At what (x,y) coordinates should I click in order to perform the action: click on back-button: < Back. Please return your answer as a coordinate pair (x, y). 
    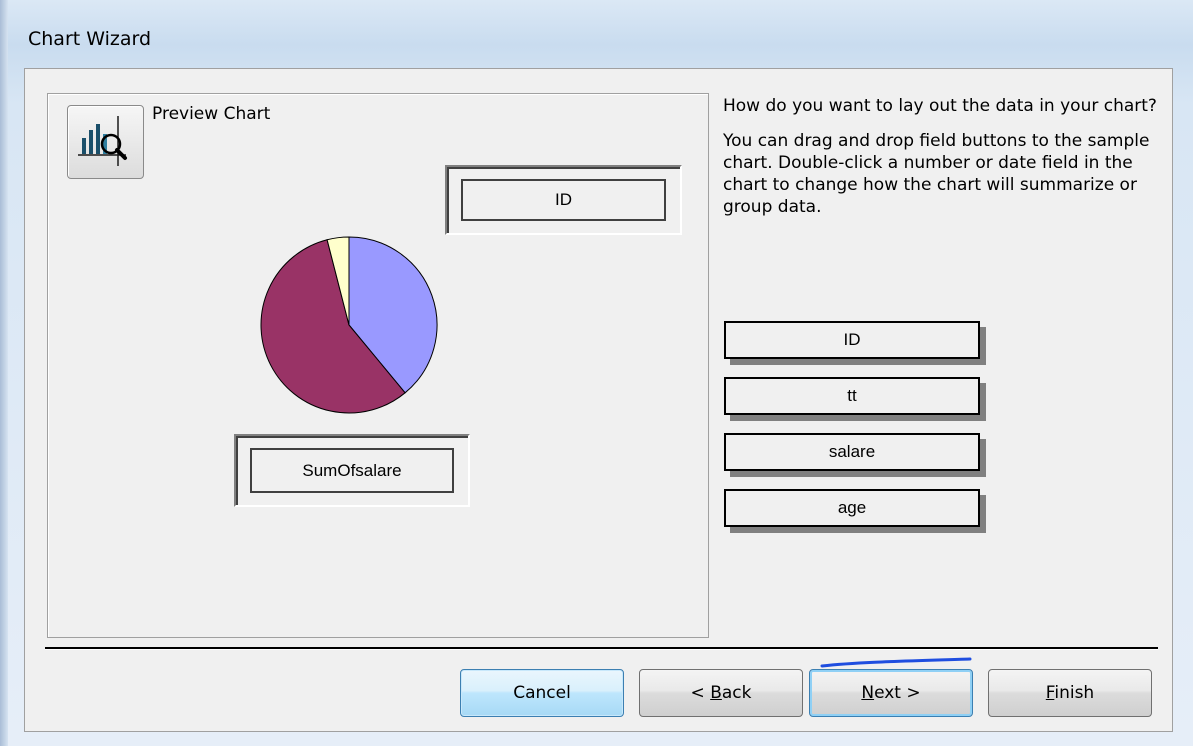
    Looking at the image, I should click on (721, 693).